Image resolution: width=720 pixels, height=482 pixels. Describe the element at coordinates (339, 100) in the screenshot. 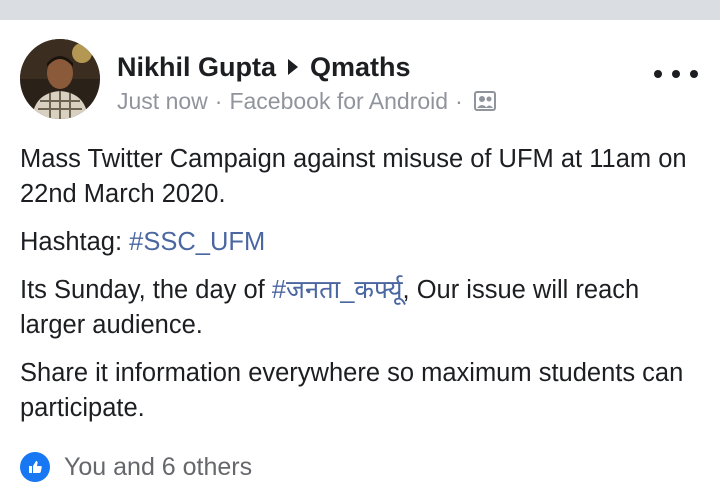

I see `post-source: Facebook for Android` at that location.